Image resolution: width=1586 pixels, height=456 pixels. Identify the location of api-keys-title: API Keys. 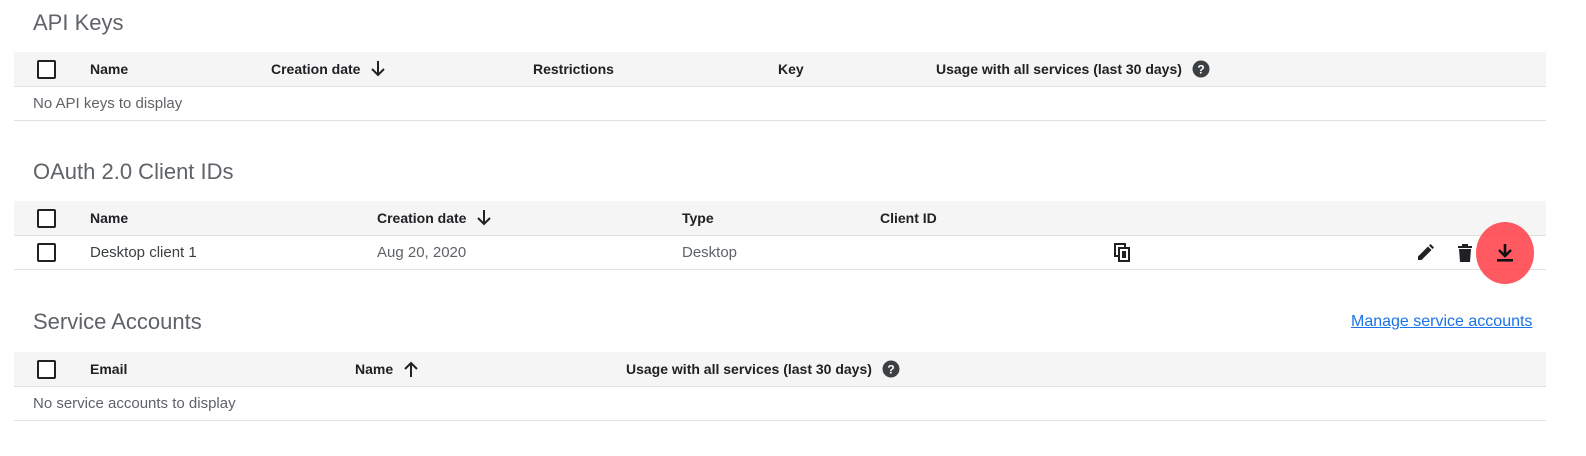
(78, 22).